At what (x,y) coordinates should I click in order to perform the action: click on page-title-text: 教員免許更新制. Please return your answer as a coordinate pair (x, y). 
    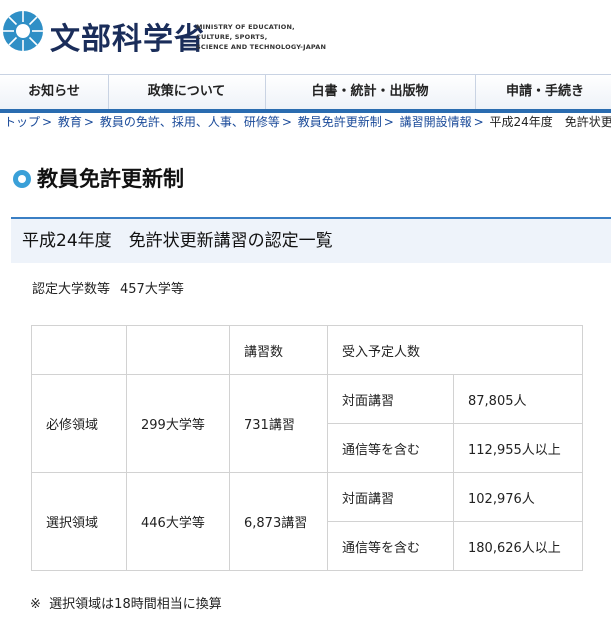
    Looking at the image, I should click on (110, 179).